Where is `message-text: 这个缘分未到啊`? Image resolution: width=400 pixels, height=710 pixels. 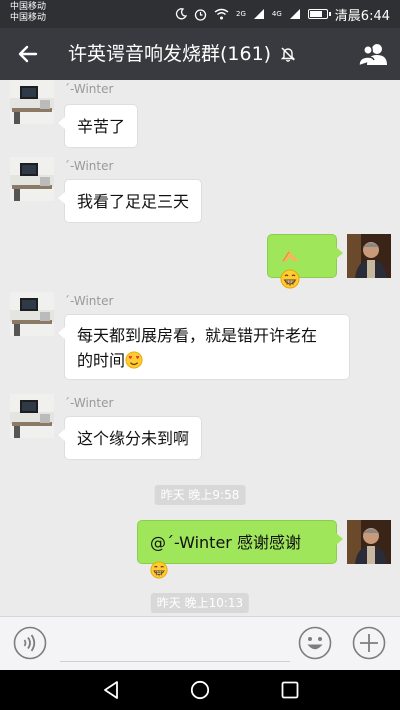 message-text: 这个缘分未到啊 is located at coordinates (133, 438).